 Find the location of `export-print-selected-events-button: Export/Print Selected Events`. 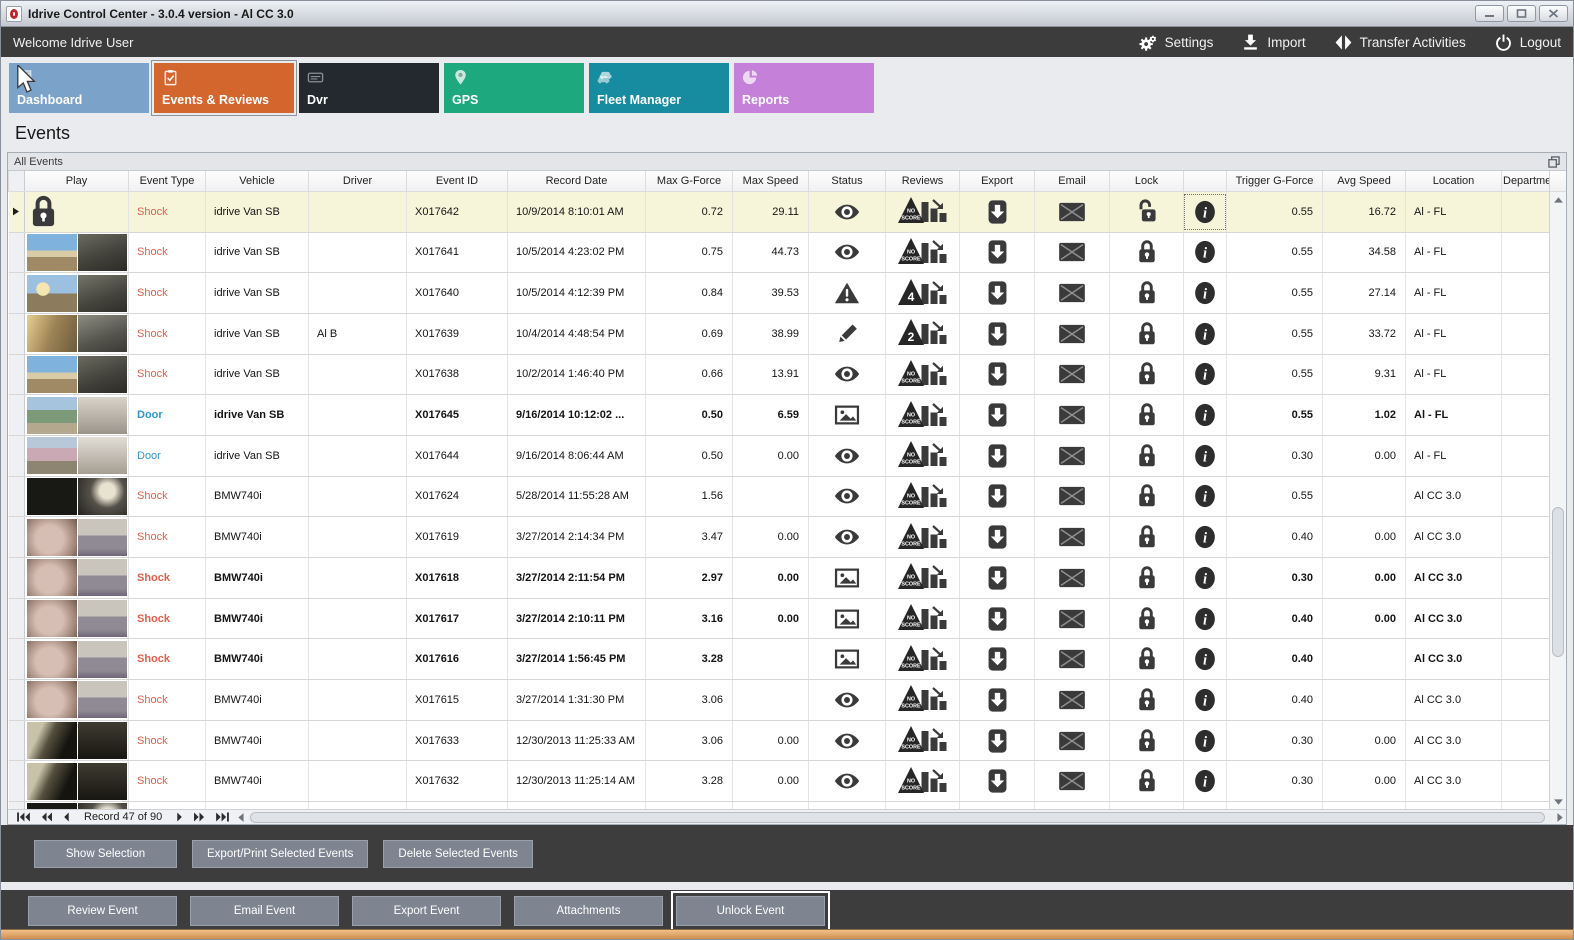

export-print-selected-events-button: Export/Print Selected Events is located at coordinates (280, 853).